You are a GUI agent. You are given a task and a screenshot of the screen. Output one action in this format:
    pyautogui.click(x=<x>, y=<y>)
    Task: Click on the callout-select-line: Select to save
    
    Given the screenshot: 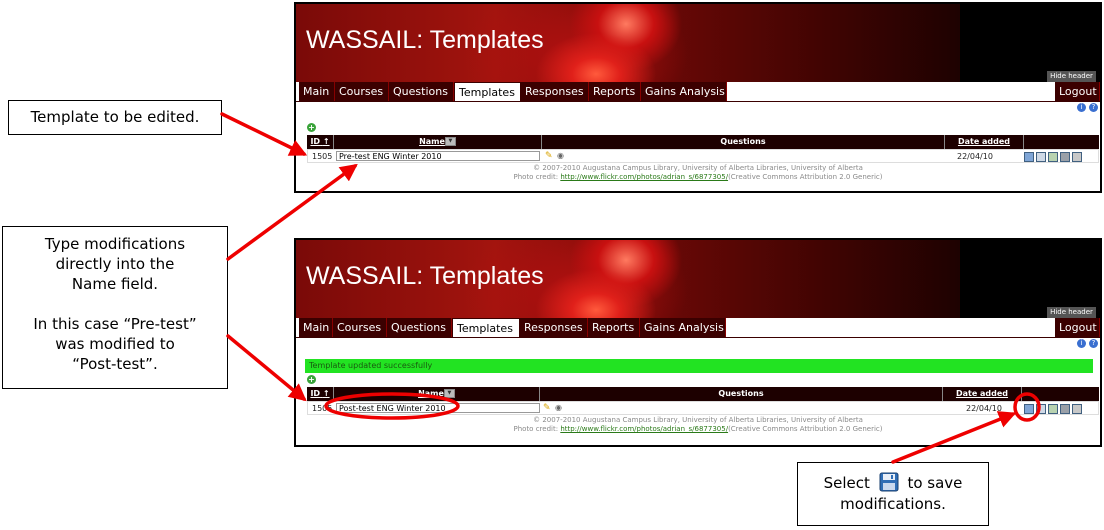 What is the action you would take?
    pyautogui.click(x=893, y=483)
    